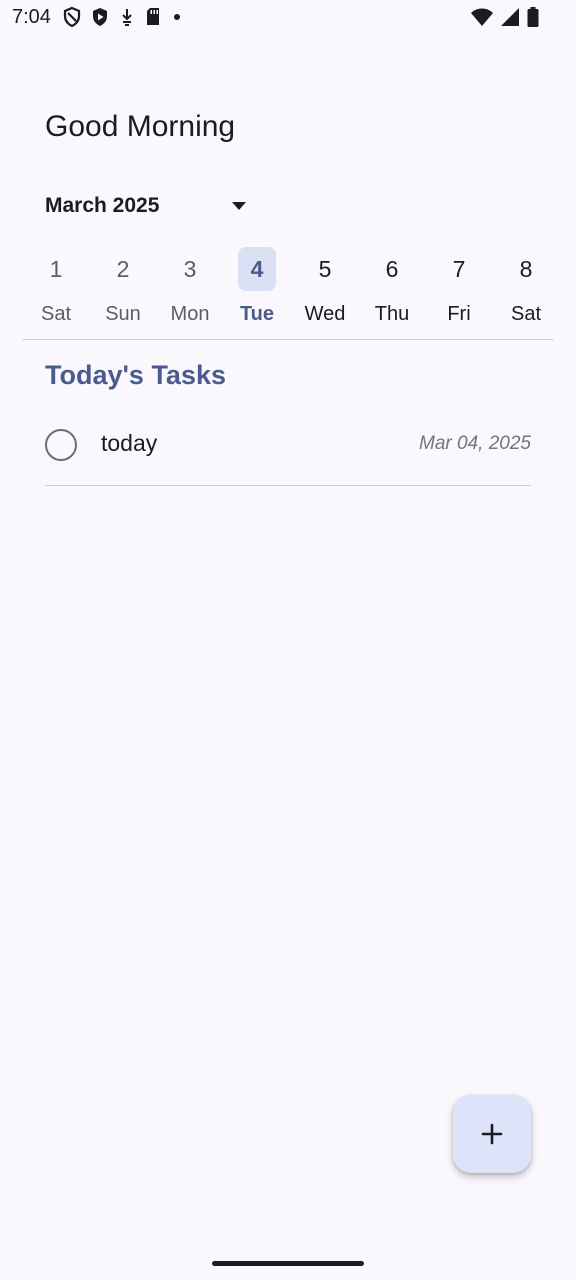 This screenshot has width=576, height=1280. What do you see at coordinates (288, 1263) in the screenshot?
I see `home-indicator` at bounding box center [288, 1263].